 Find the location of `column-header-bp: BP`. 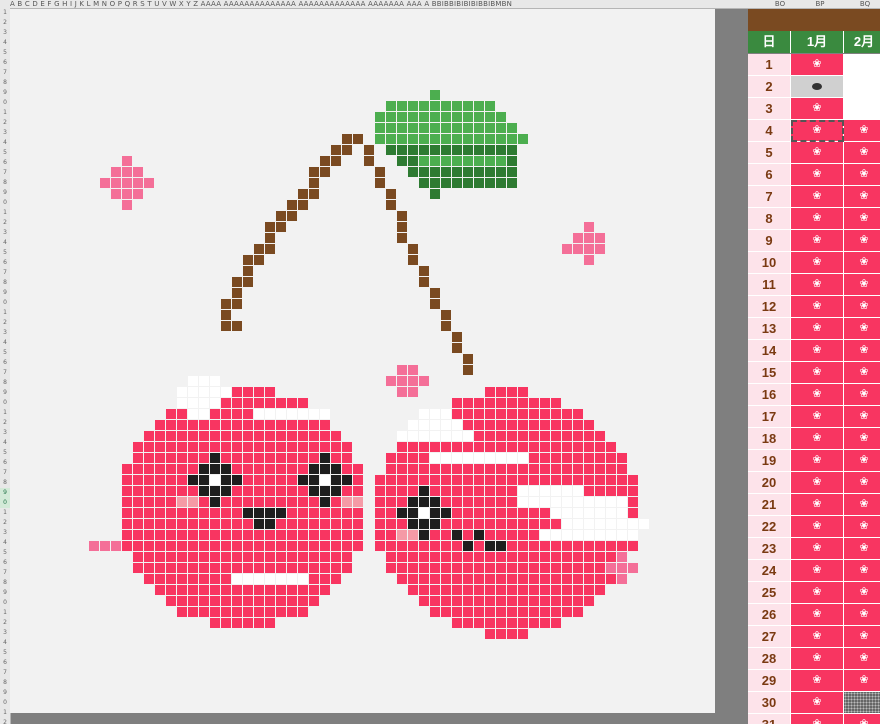

column-header-bp: BP is located at coordinates (820, 4).